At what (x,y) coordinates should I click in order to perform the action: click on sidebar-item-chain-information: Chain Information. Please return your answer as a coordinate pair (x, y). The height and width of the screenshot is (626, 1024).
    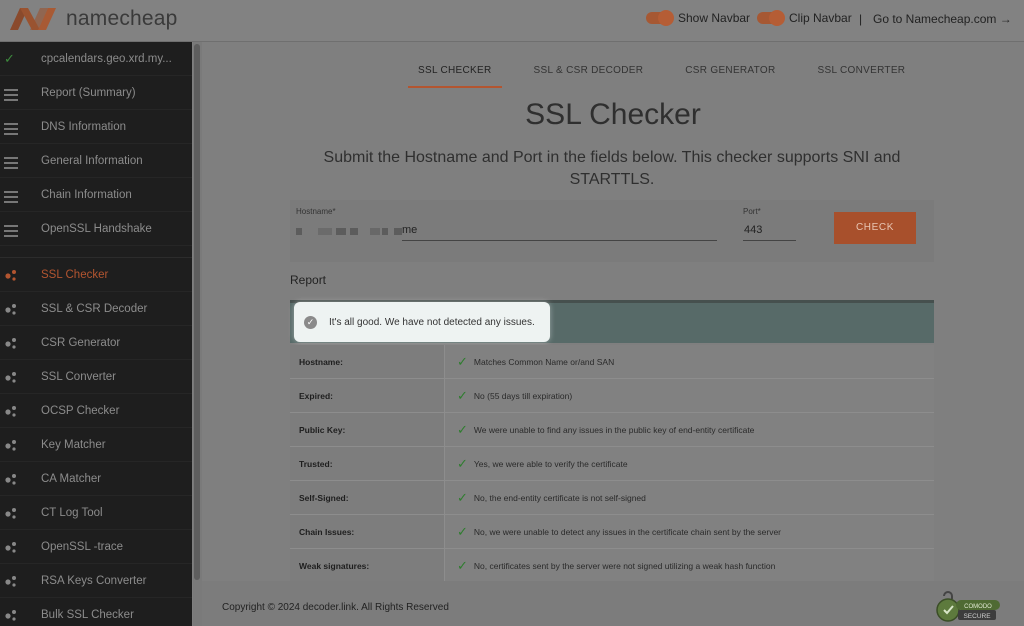
    Looking at the image, I should click on (96, 195).